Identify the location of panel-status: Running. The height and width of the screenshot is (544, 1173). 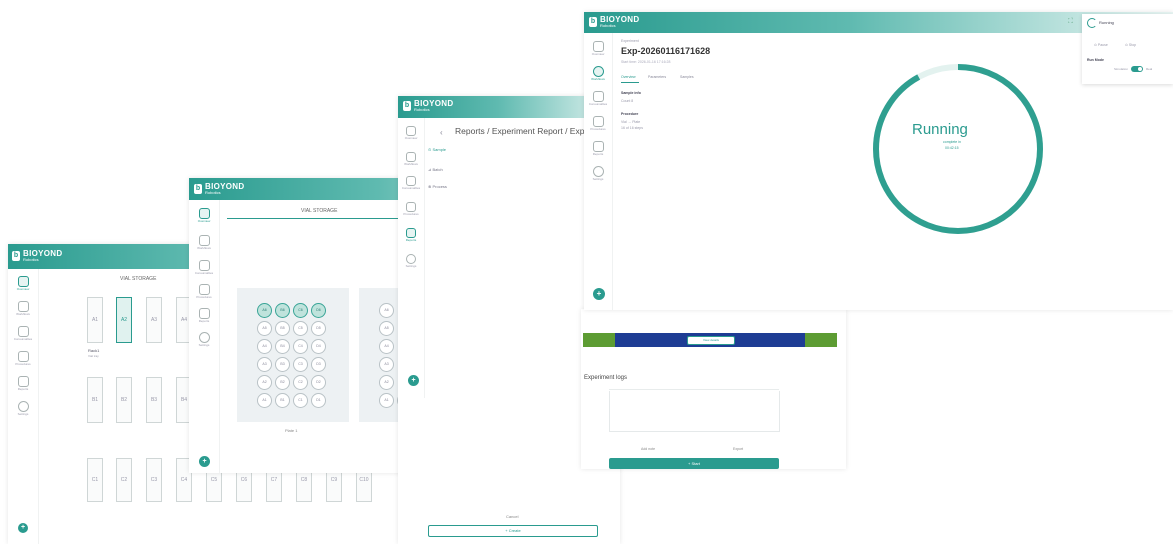
(1106, 22).